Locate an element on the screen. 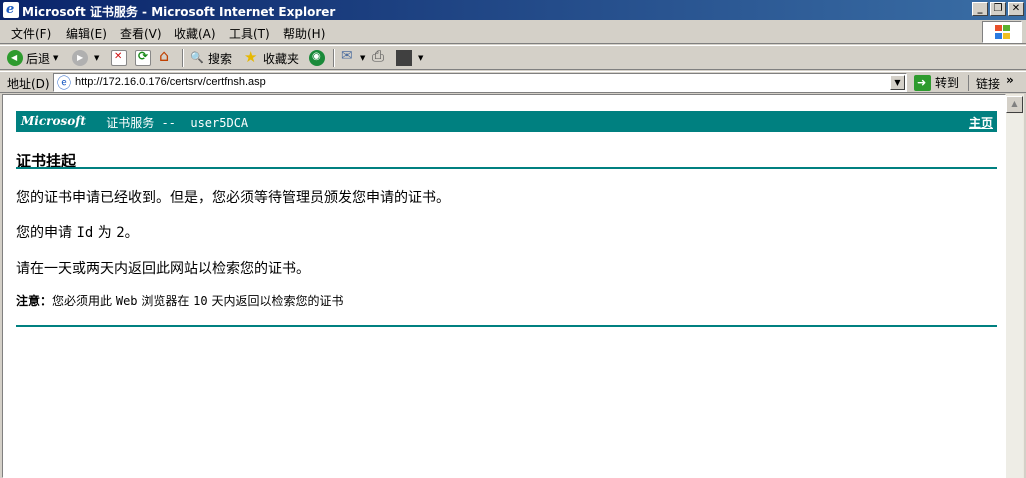 The image size is (1026, 478). scroll-up-arrow-icon: ▲ is located at coordinates (1014, 104).